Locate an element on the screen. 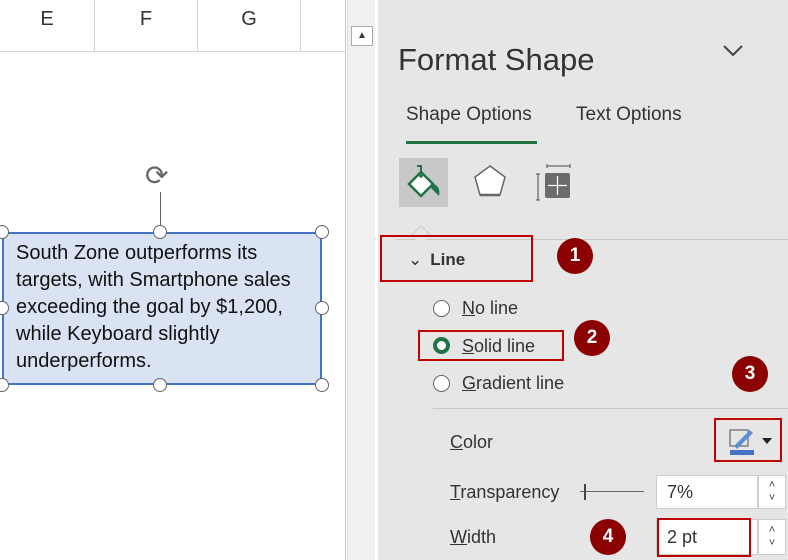  step-badge-2: 2 is located at coordinates (592, 338).